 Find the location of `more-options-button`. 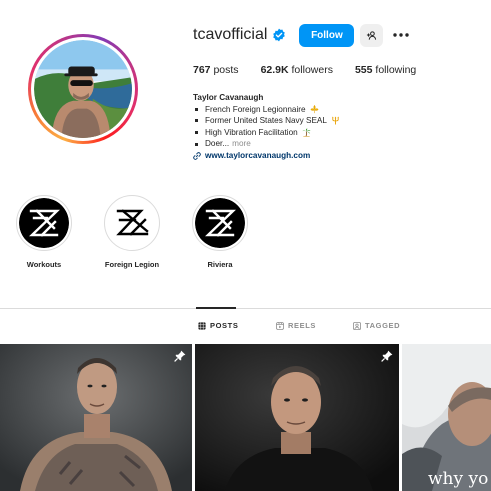

more-options-button is located at coordinates (401, 35).